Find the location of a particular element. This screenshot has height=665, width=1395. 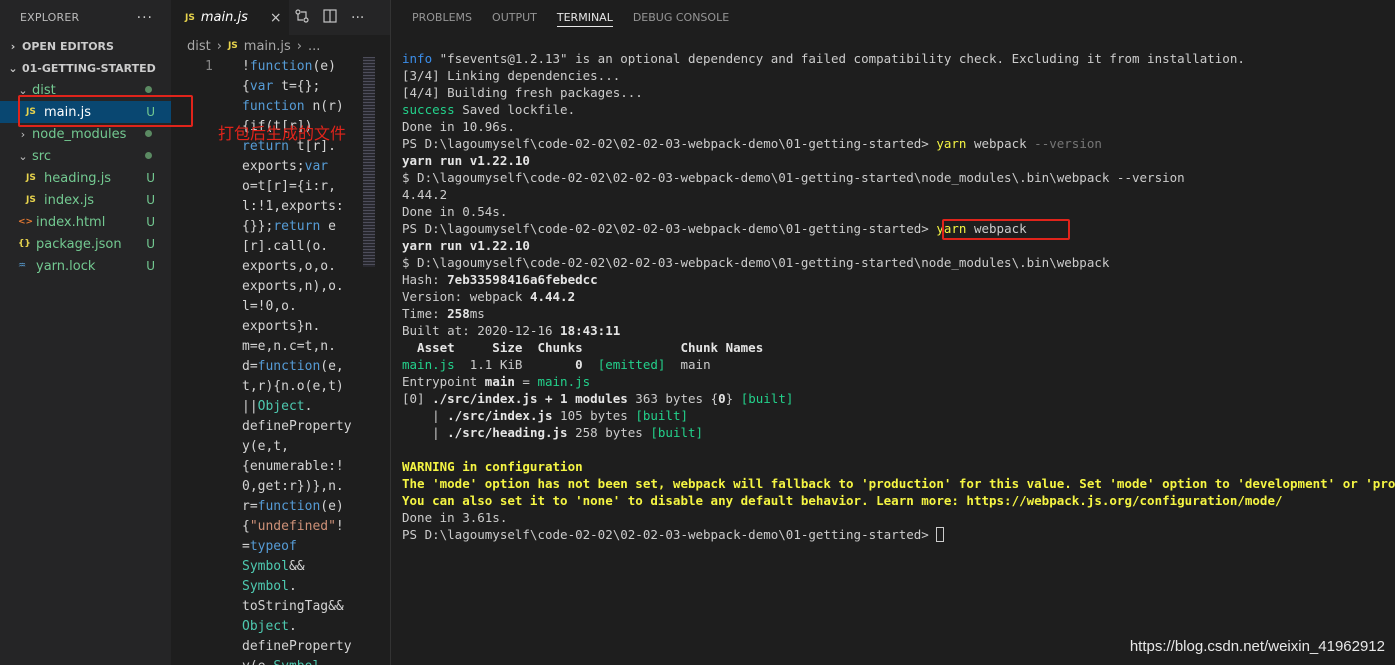

code-line: l=!0,o. is located at coordinates (269, 306).